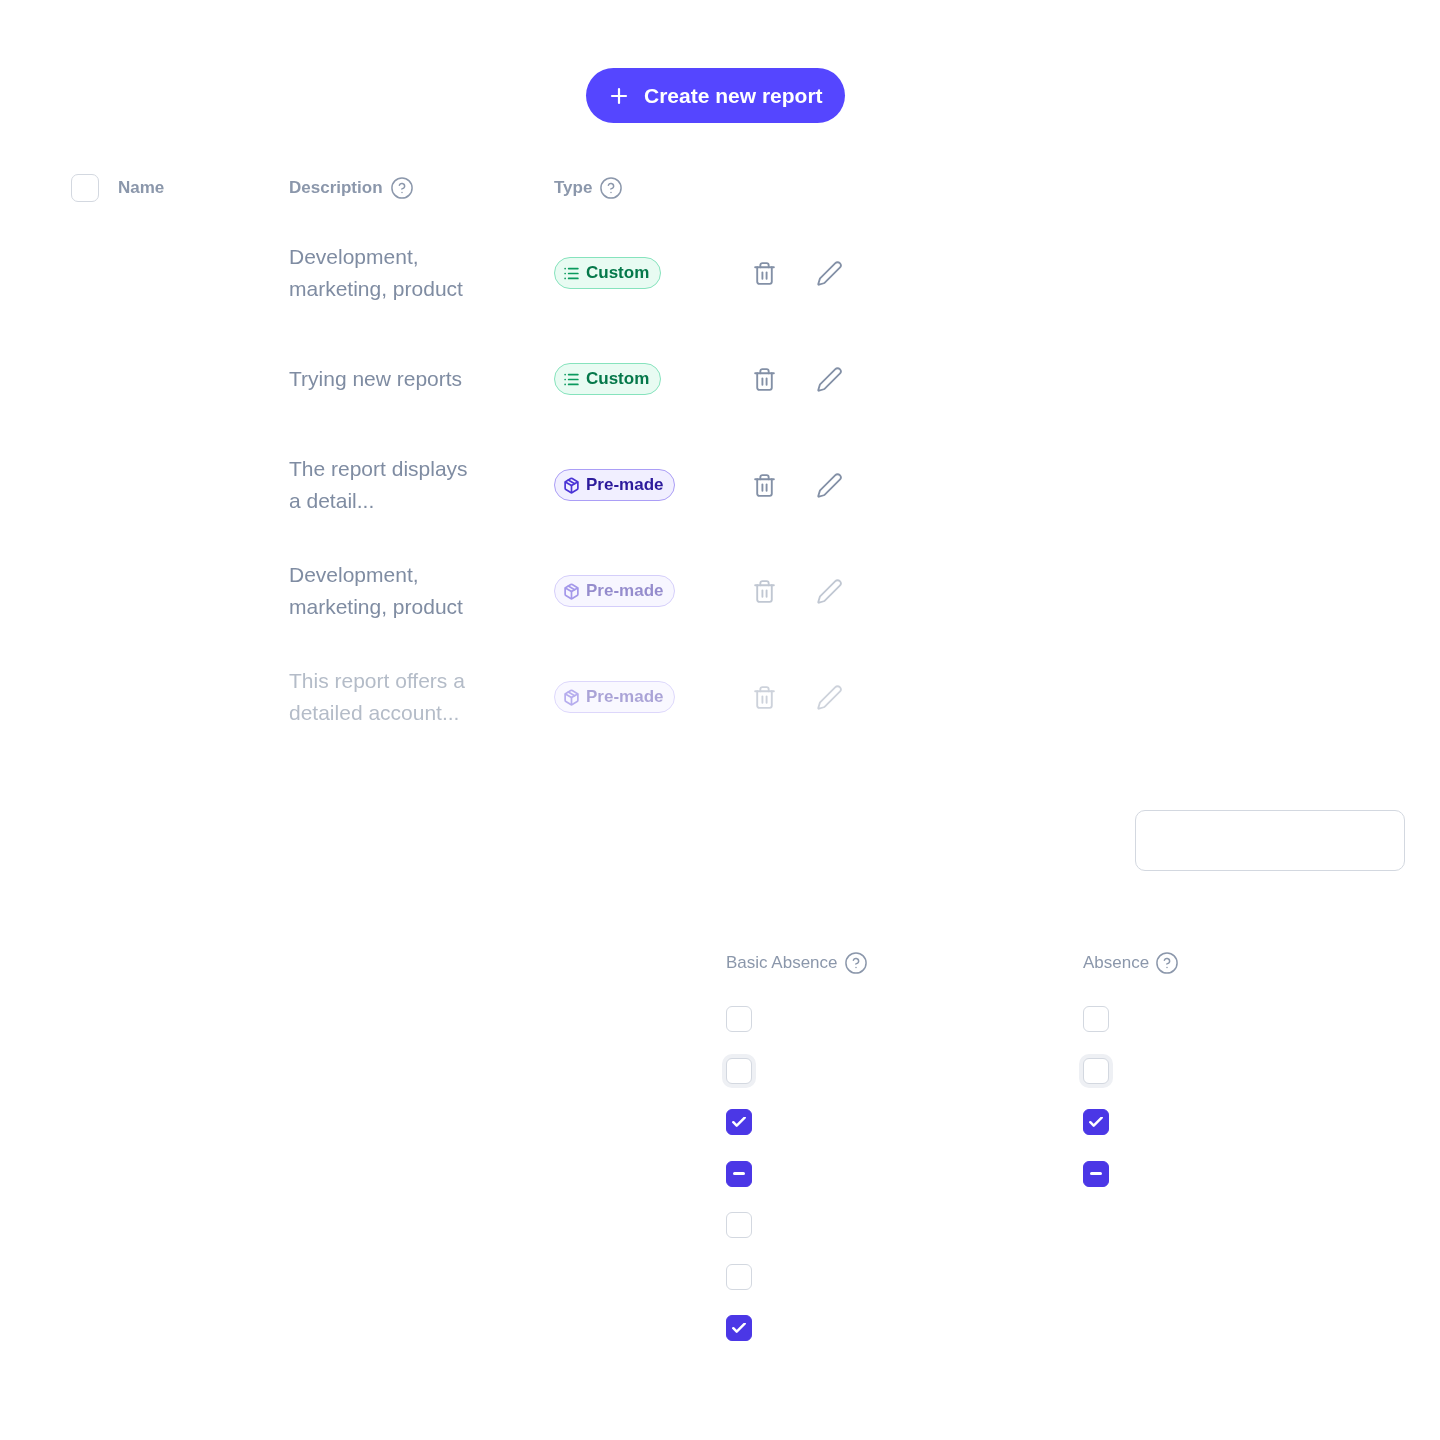 The width and height of the screenshot is (1440, 1440). What do you see at coordinates (1270, 840) in the screenshot?
I see `input-field` at bounding box center [1270, 840].